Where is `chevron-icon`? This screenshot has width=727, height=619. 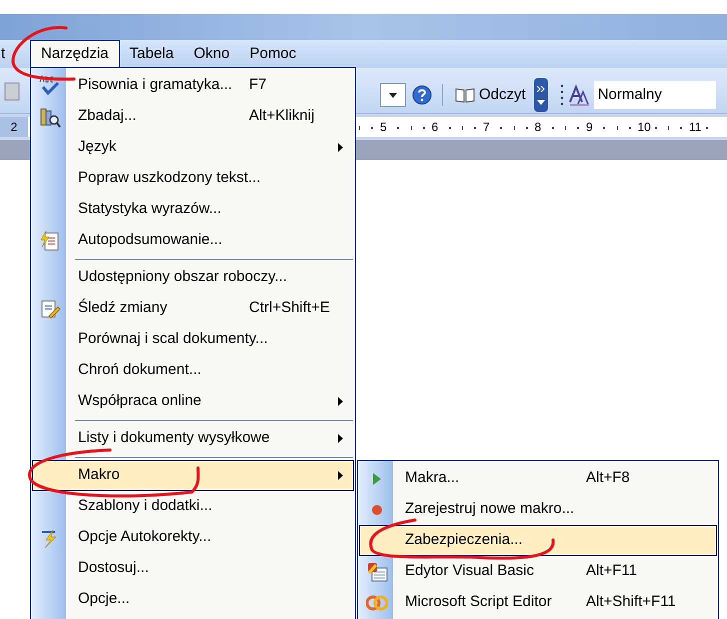
chevron-icon is located at coordinates (540, 89).